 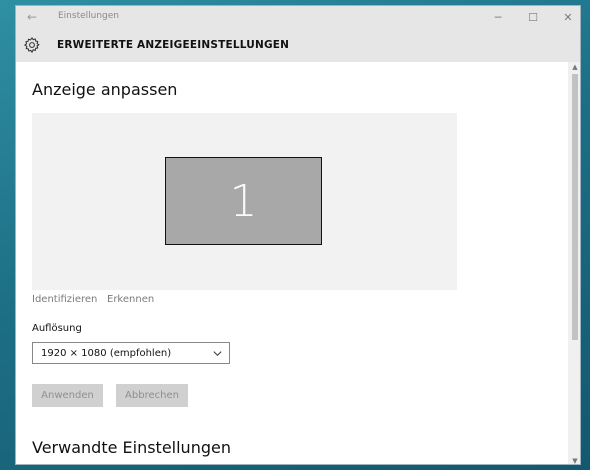 What do you see at coordinates (298, 17) in the screenshot?
I see `title-bar: ← Einstellungen ─ ☐ ✕` at bounding box center [298, 17].